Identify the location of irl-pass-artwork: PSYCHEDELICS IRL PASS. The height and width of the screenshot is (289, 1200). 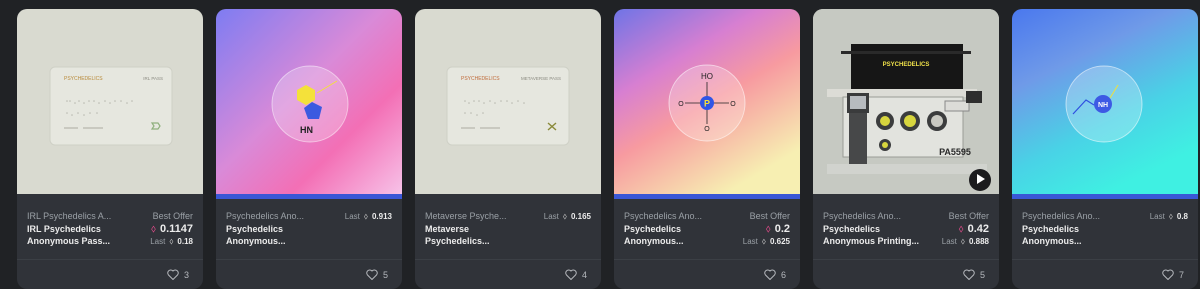
(111, 106).